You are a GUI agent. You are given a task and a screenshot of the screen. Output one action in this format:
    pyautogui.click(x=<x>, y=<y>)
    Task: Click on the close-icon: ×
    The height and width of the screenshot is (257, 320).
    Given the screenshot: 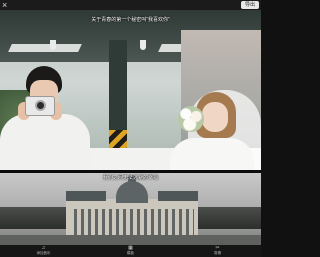 What is the action you would take?
    pyautogui.click(x=4, y=5)
    